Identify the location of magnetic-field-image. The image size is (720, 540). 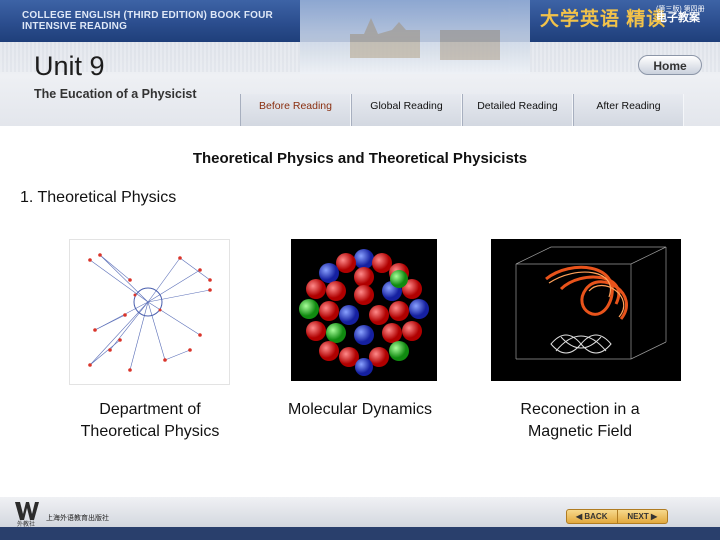
(586, 310).